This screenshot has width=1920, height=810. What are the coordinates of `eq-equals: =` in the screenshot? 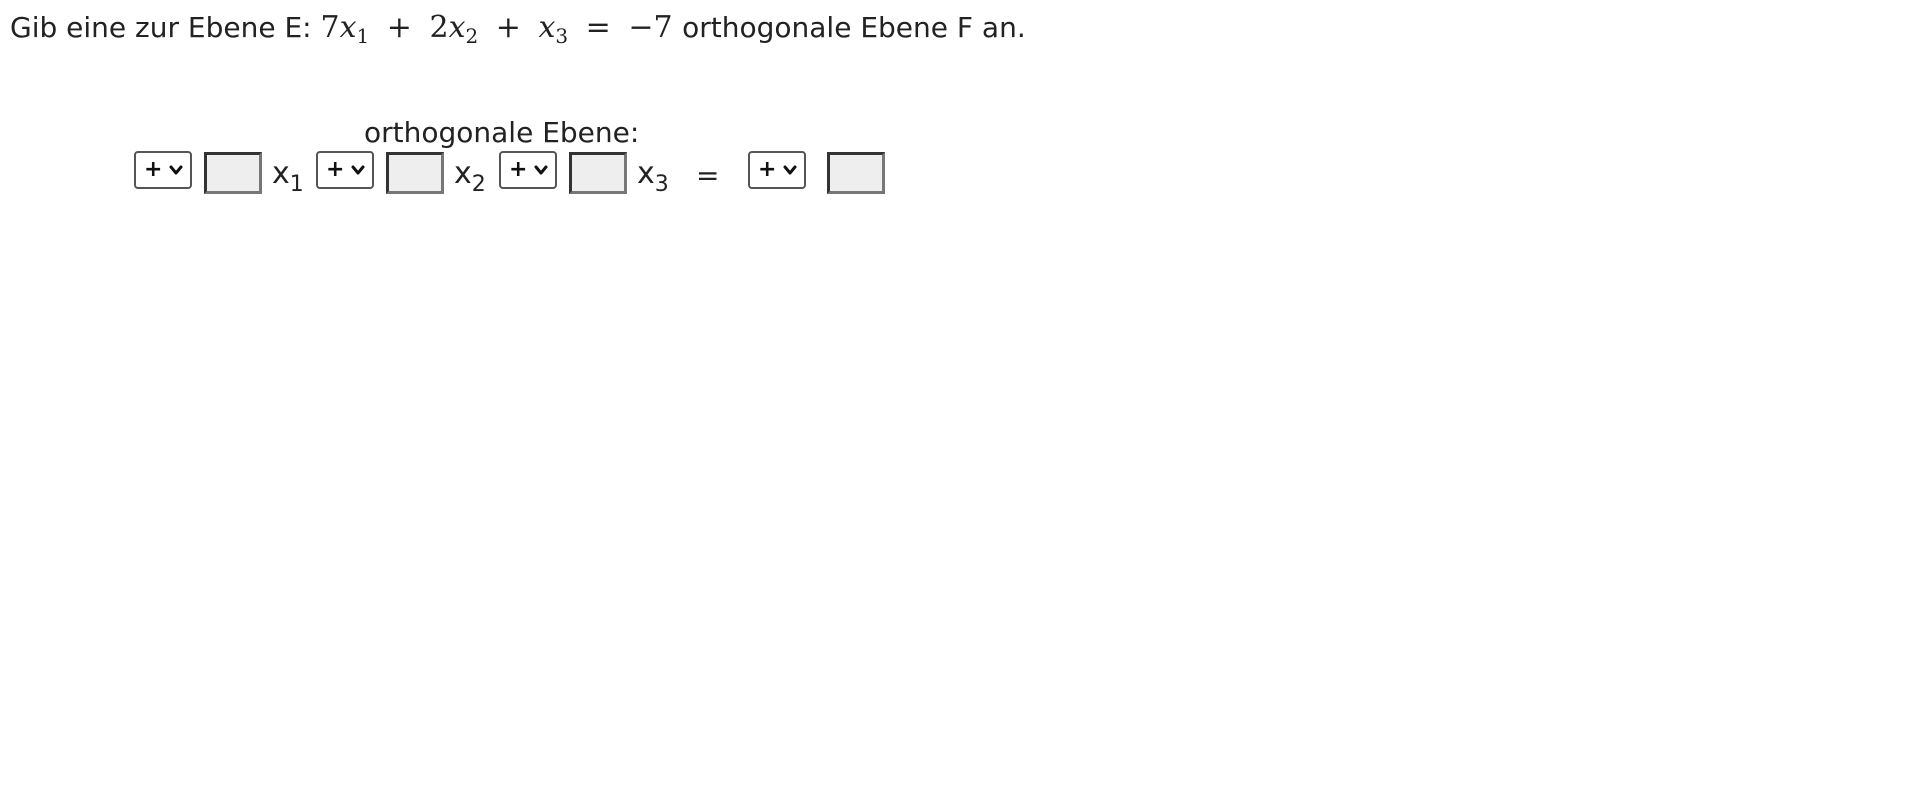 It's located at (598, 27).